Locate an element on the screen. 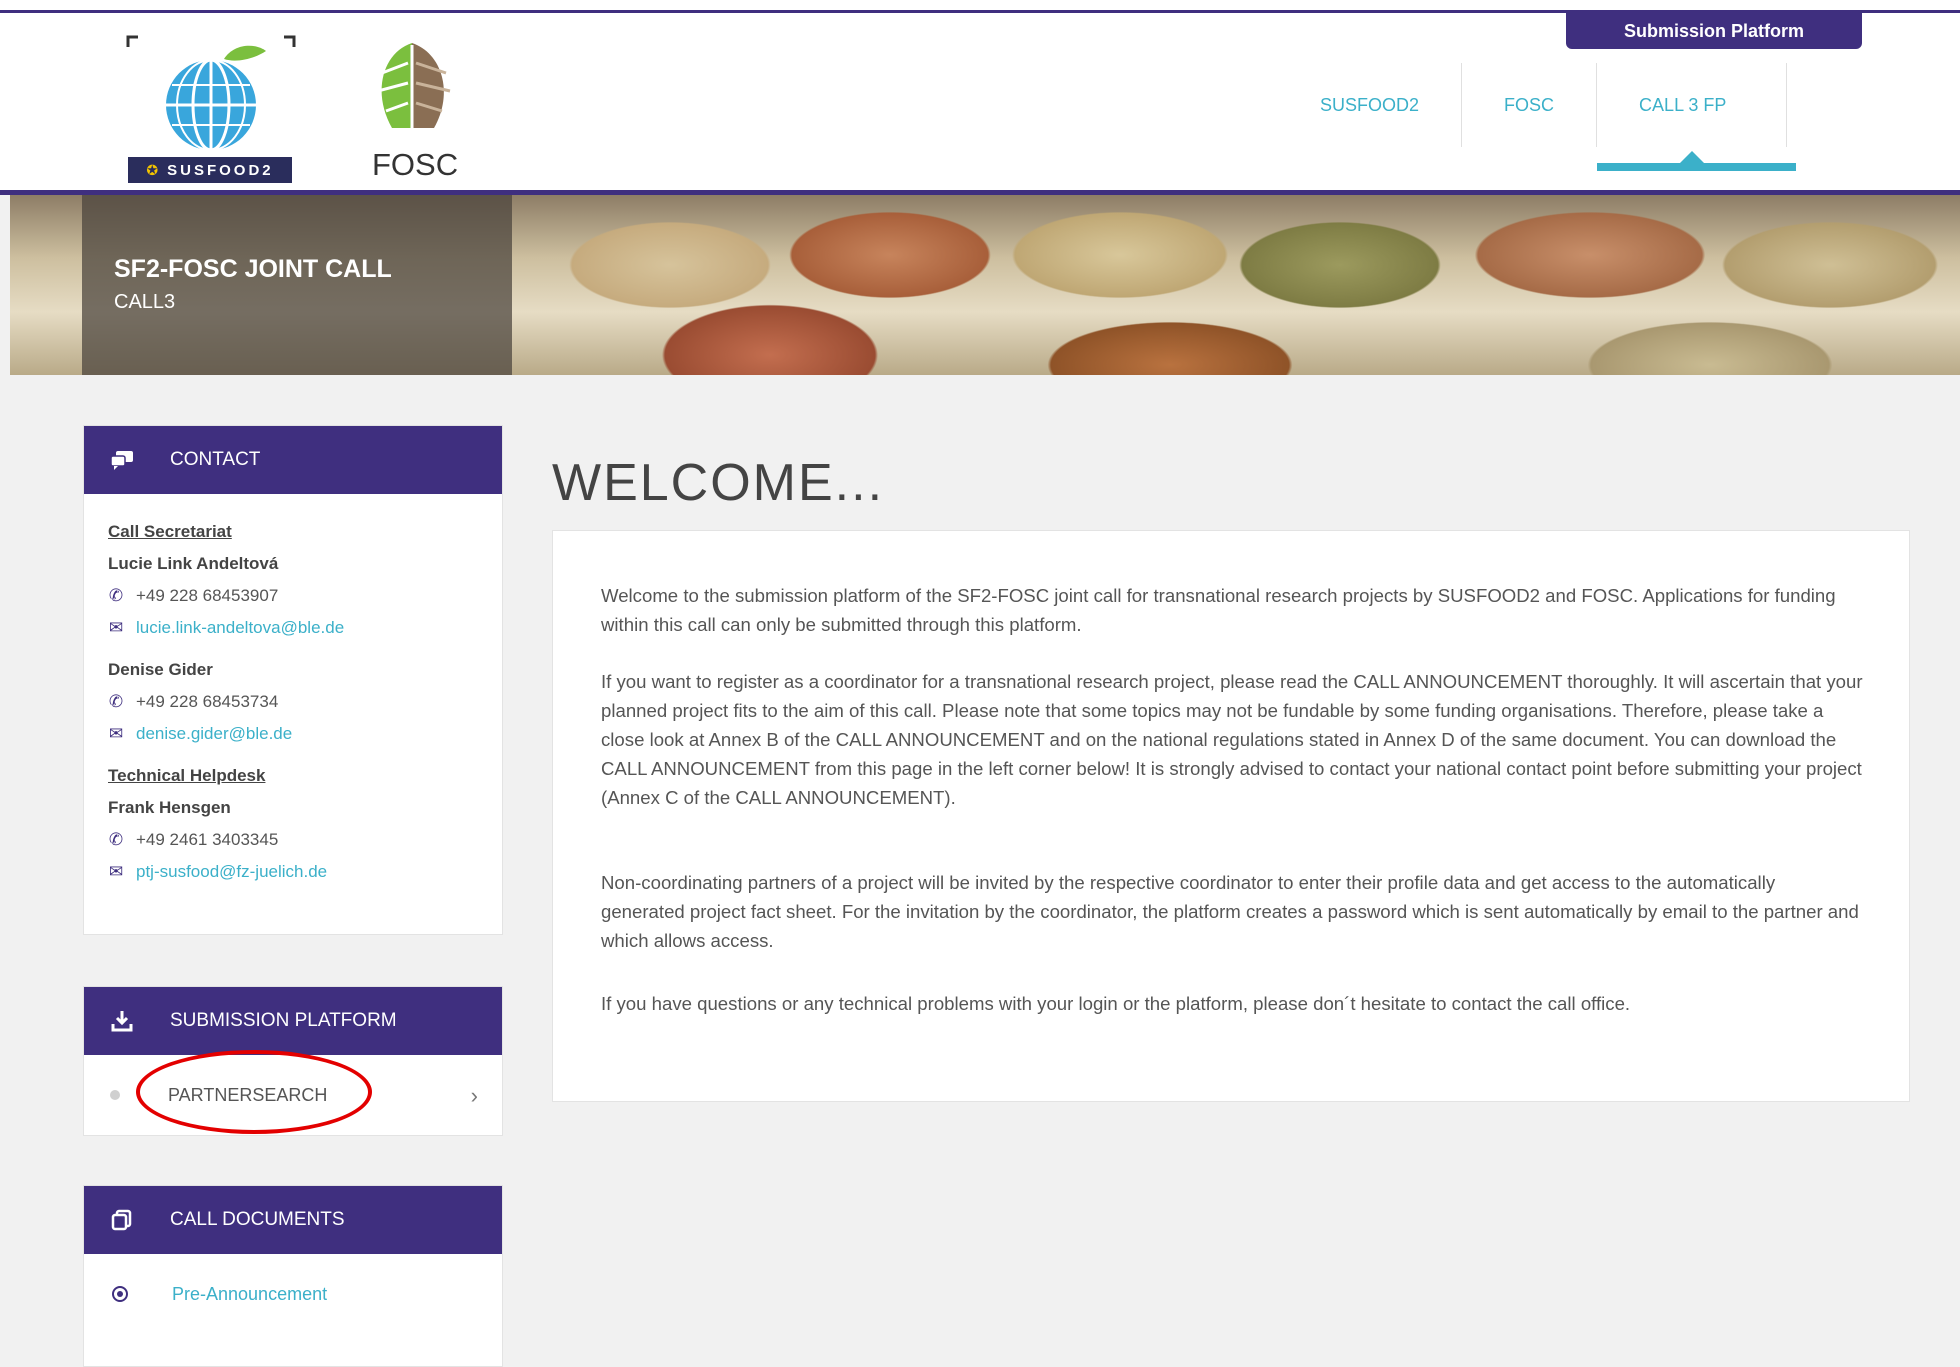 This screenshot has height=1367, width=1960. fosc-logo: FOSC is located at coordinates (412, 108).